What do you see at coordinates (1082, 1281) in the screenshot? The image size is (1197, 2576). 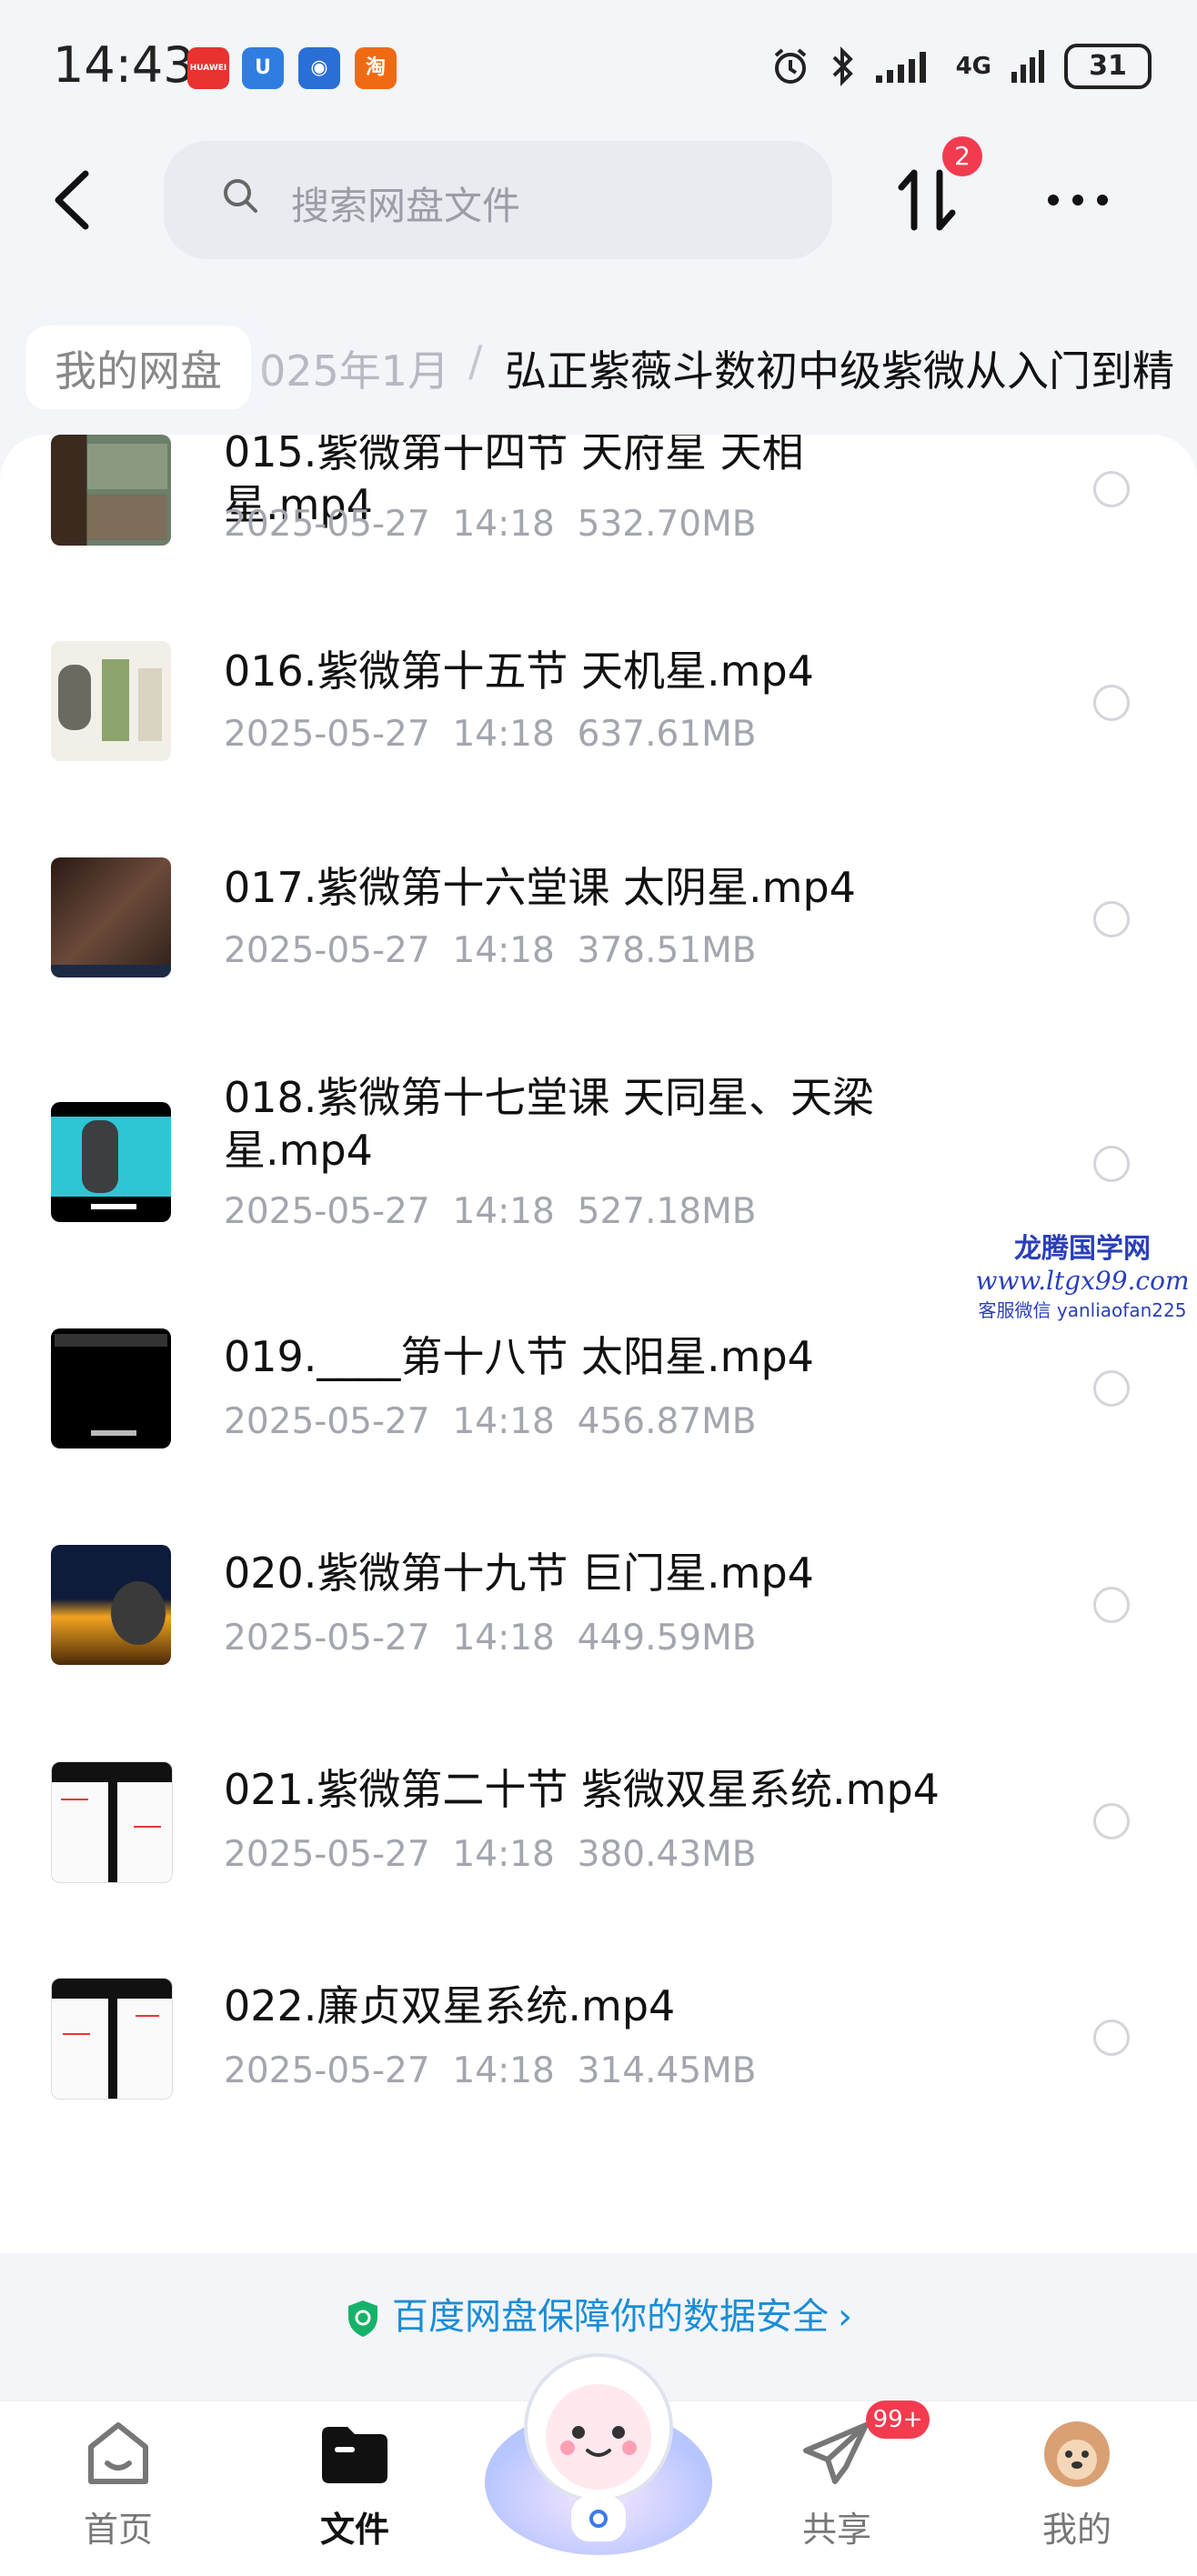 I see `watermark-url: www.ltgx99.com` at bounding box center [1082, 1281].